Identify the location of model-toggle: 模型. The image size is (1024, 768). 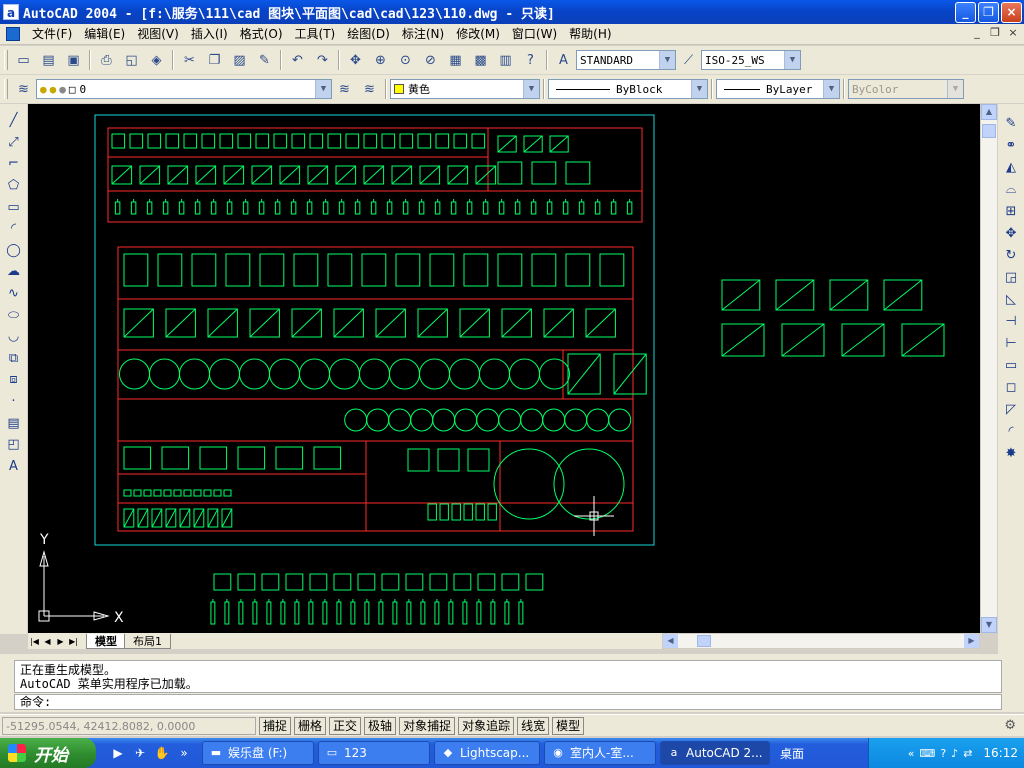
(568, 725).